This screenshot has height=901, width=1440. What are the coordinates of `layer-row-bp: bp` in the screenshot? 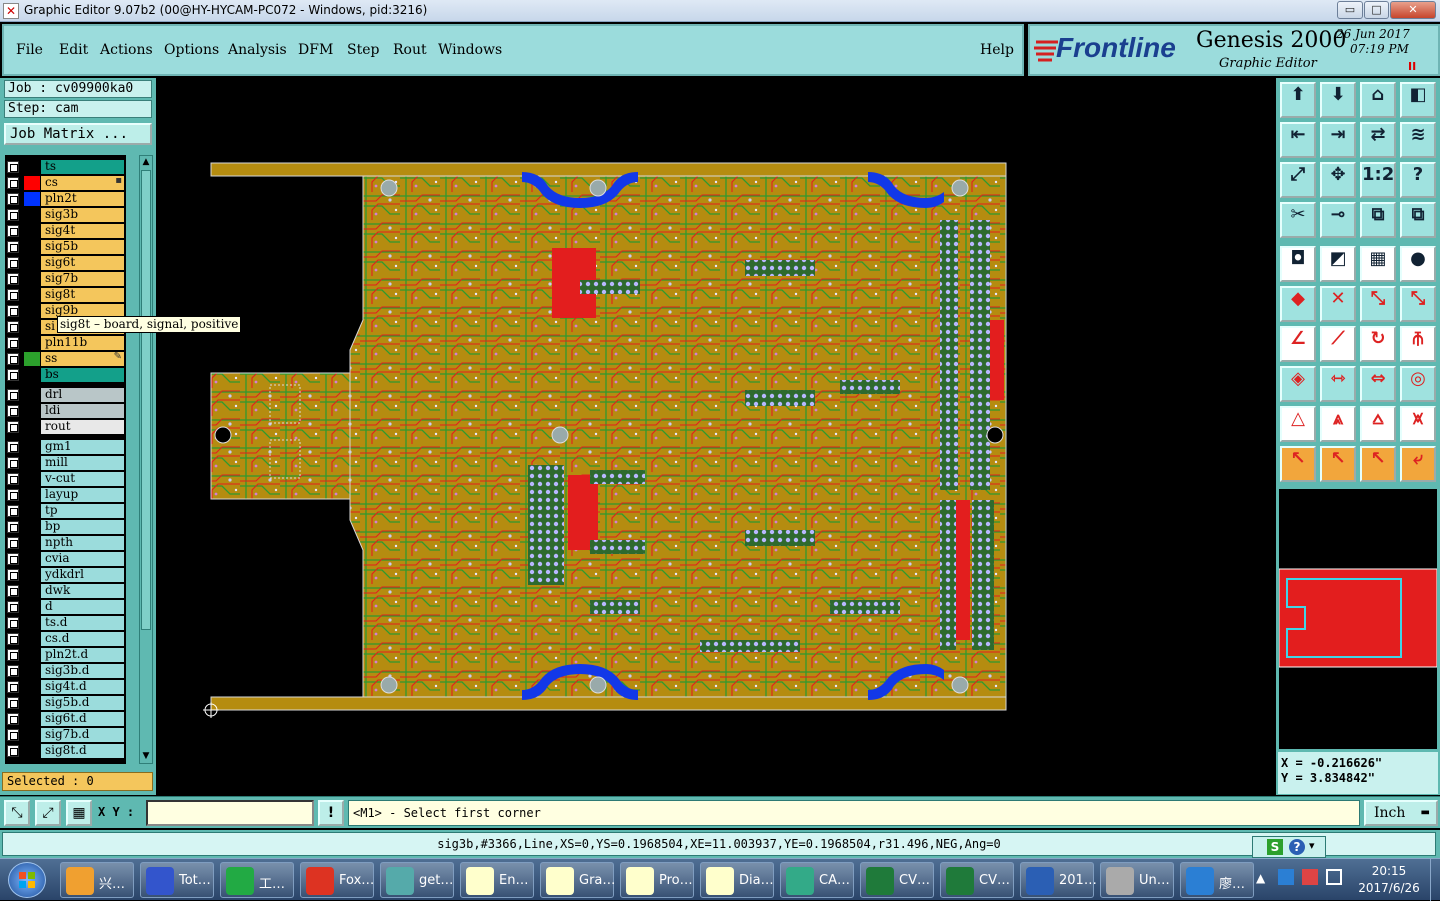 It's located at (65, 526).